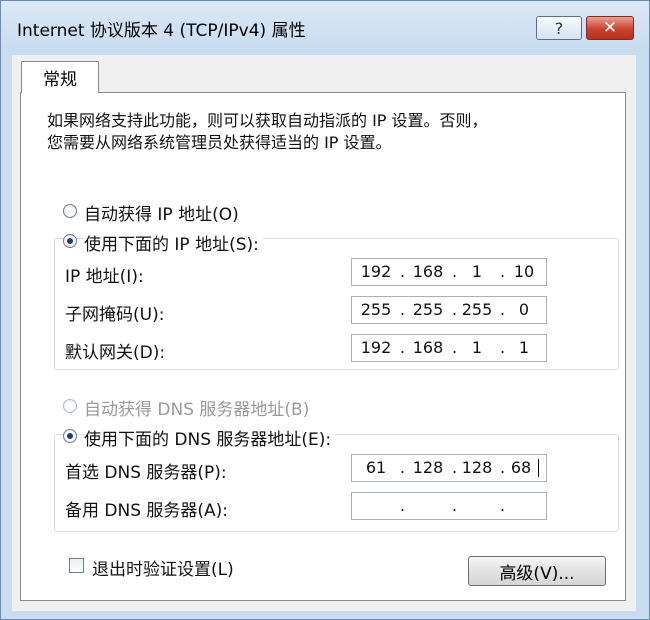  I want to click on alternate-dns-label: 备用 DNS 服务器(A):, so click(147, 511).